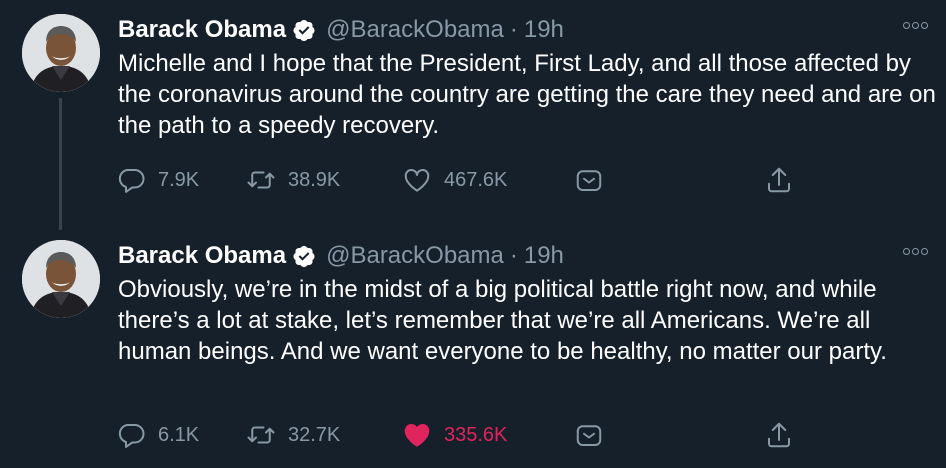  I want to click on reply-button: 7.9K, so click(157, 180).